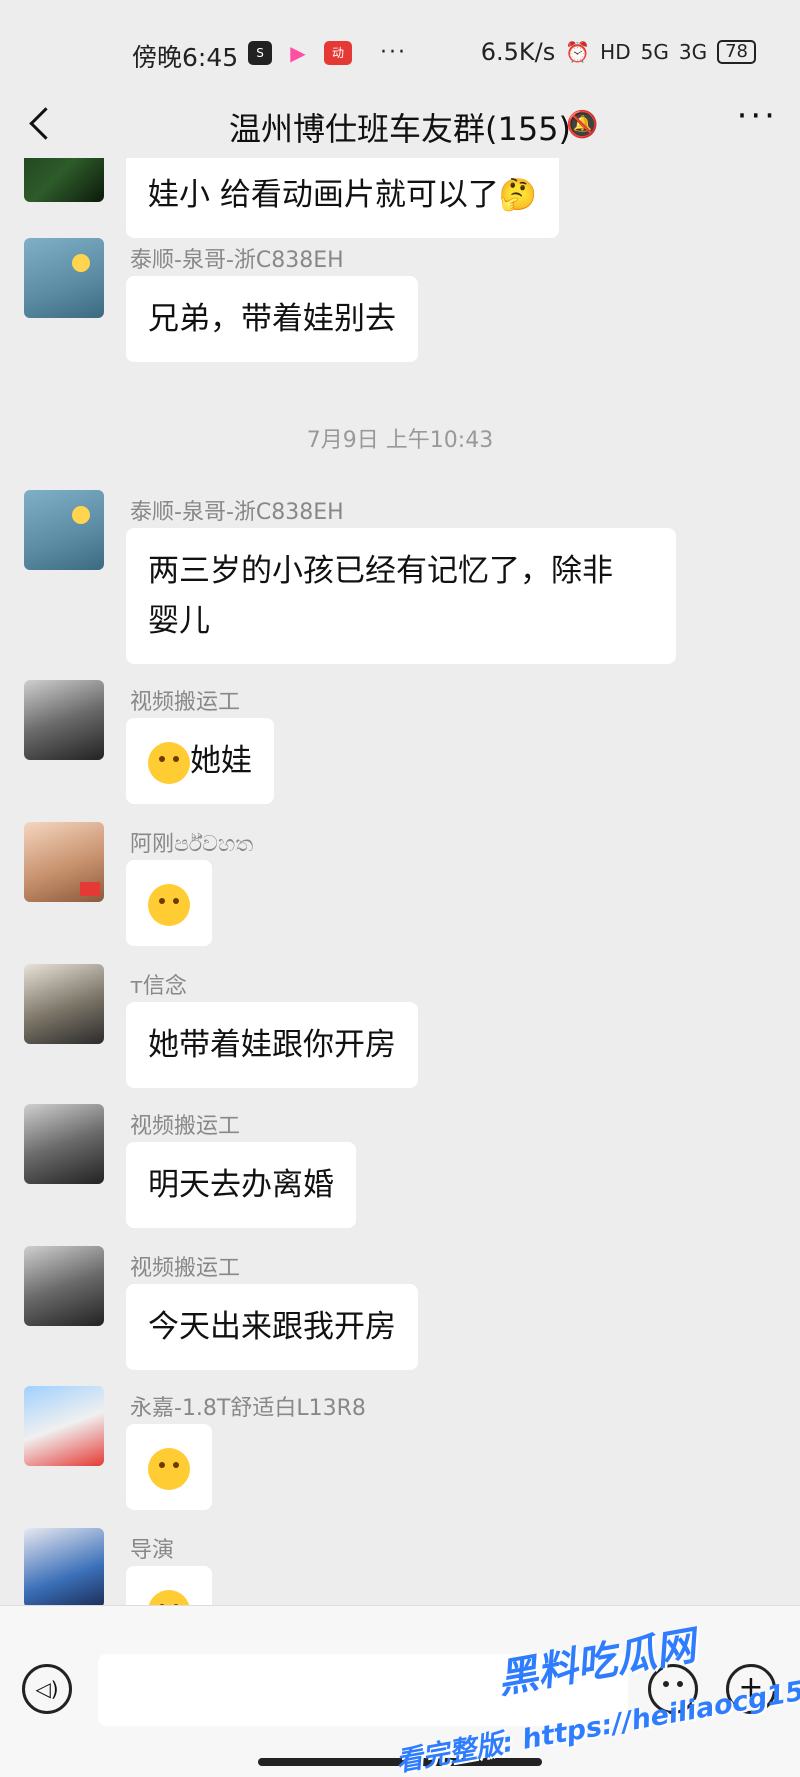  I want to click on message-text: 明天去办离婚, so click(241, 1185).